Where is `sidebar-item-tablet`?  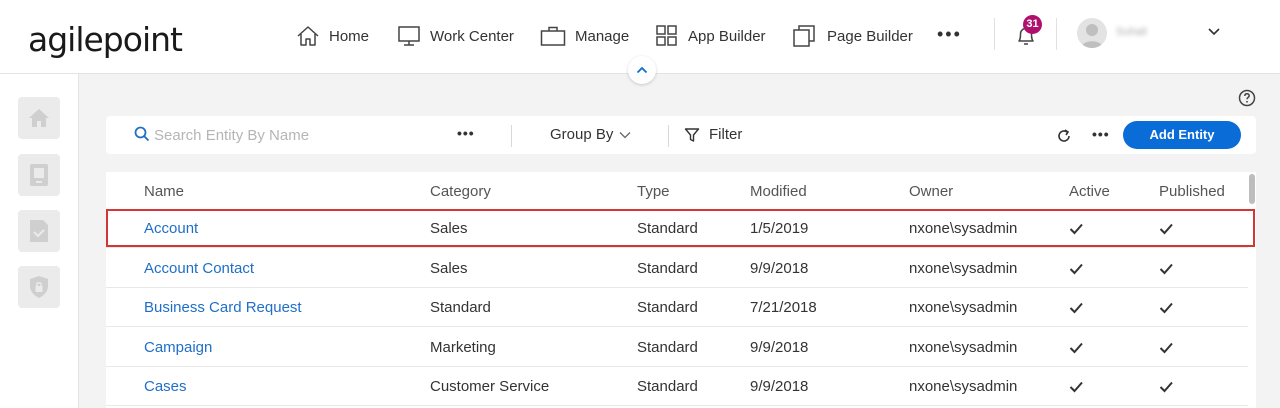
sidebar-item-tablet is located at coordinates (39, 175).